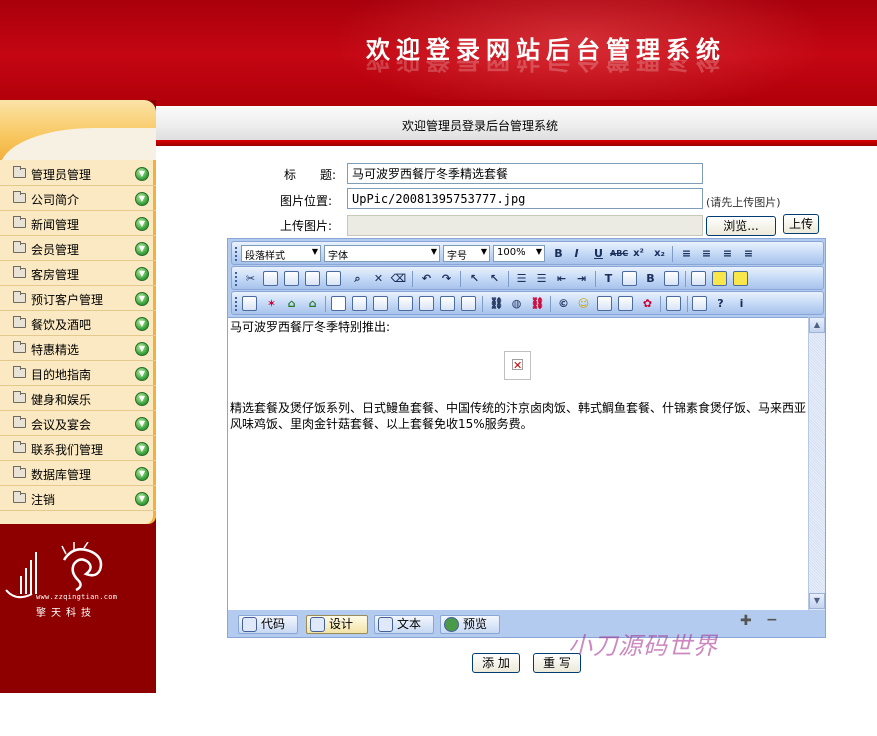  I want to click on select-all-icon: ↖, so click(474, 278).